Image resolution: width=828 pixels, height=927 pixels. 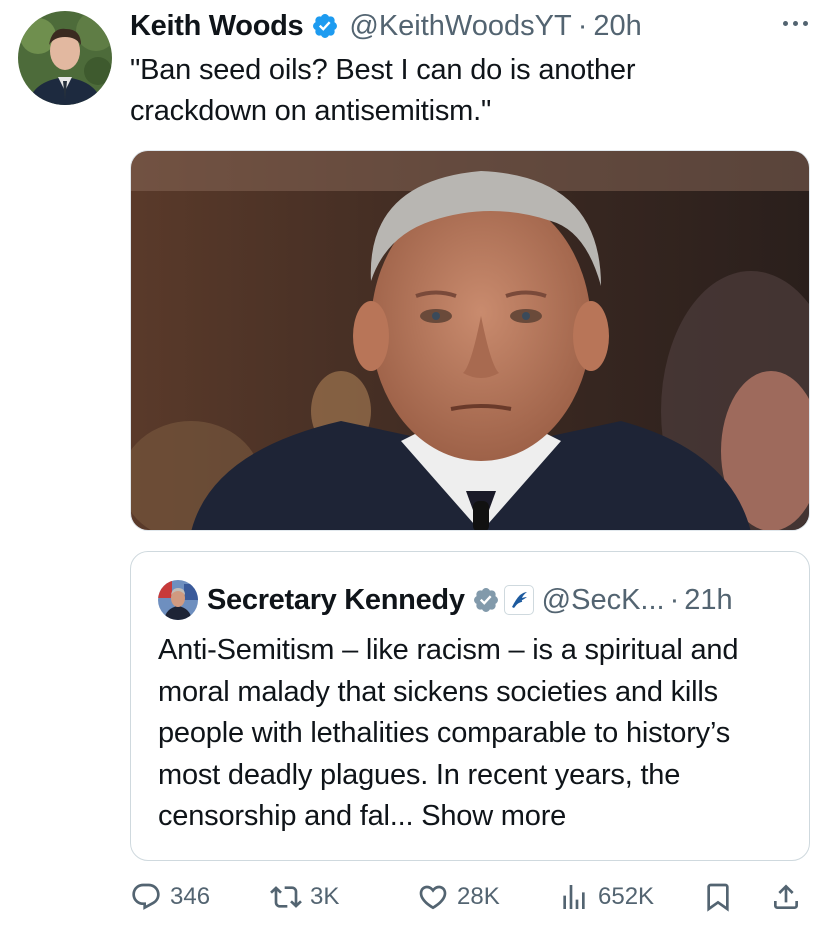 I want to click on views-button: 652K, so click(x=606, y=897).